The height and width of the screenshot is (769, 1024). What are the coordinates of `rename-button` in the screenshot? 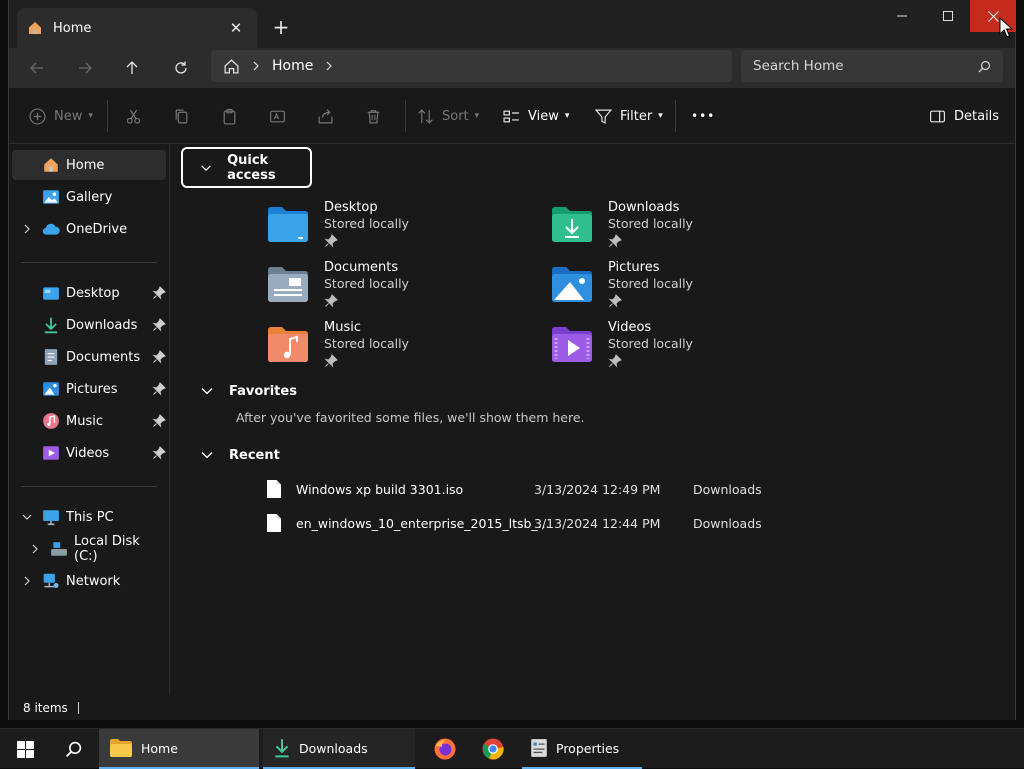 It's located at (277, 116).